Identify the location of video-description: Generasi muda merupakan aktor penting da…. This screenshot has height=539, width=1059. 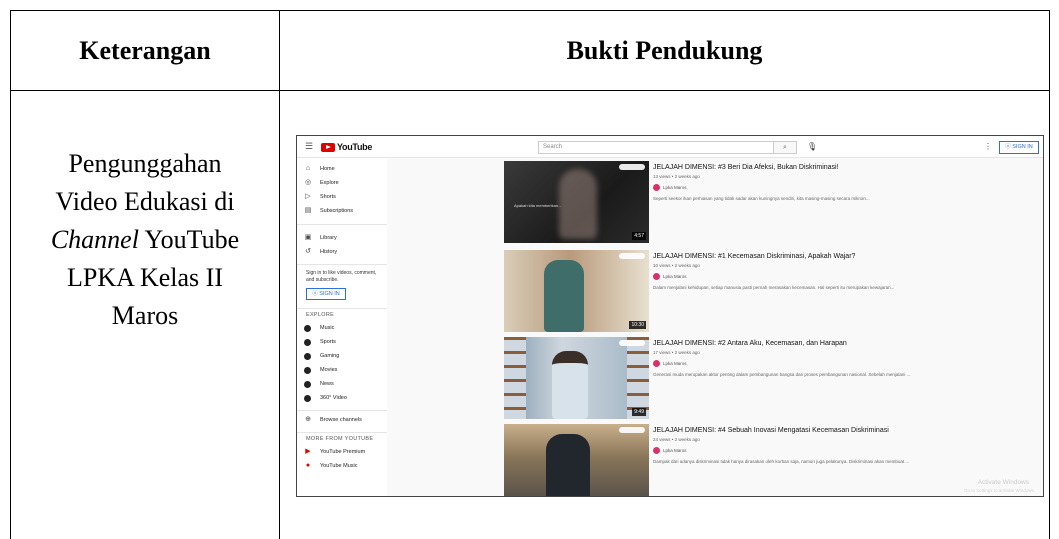
(782, 374).